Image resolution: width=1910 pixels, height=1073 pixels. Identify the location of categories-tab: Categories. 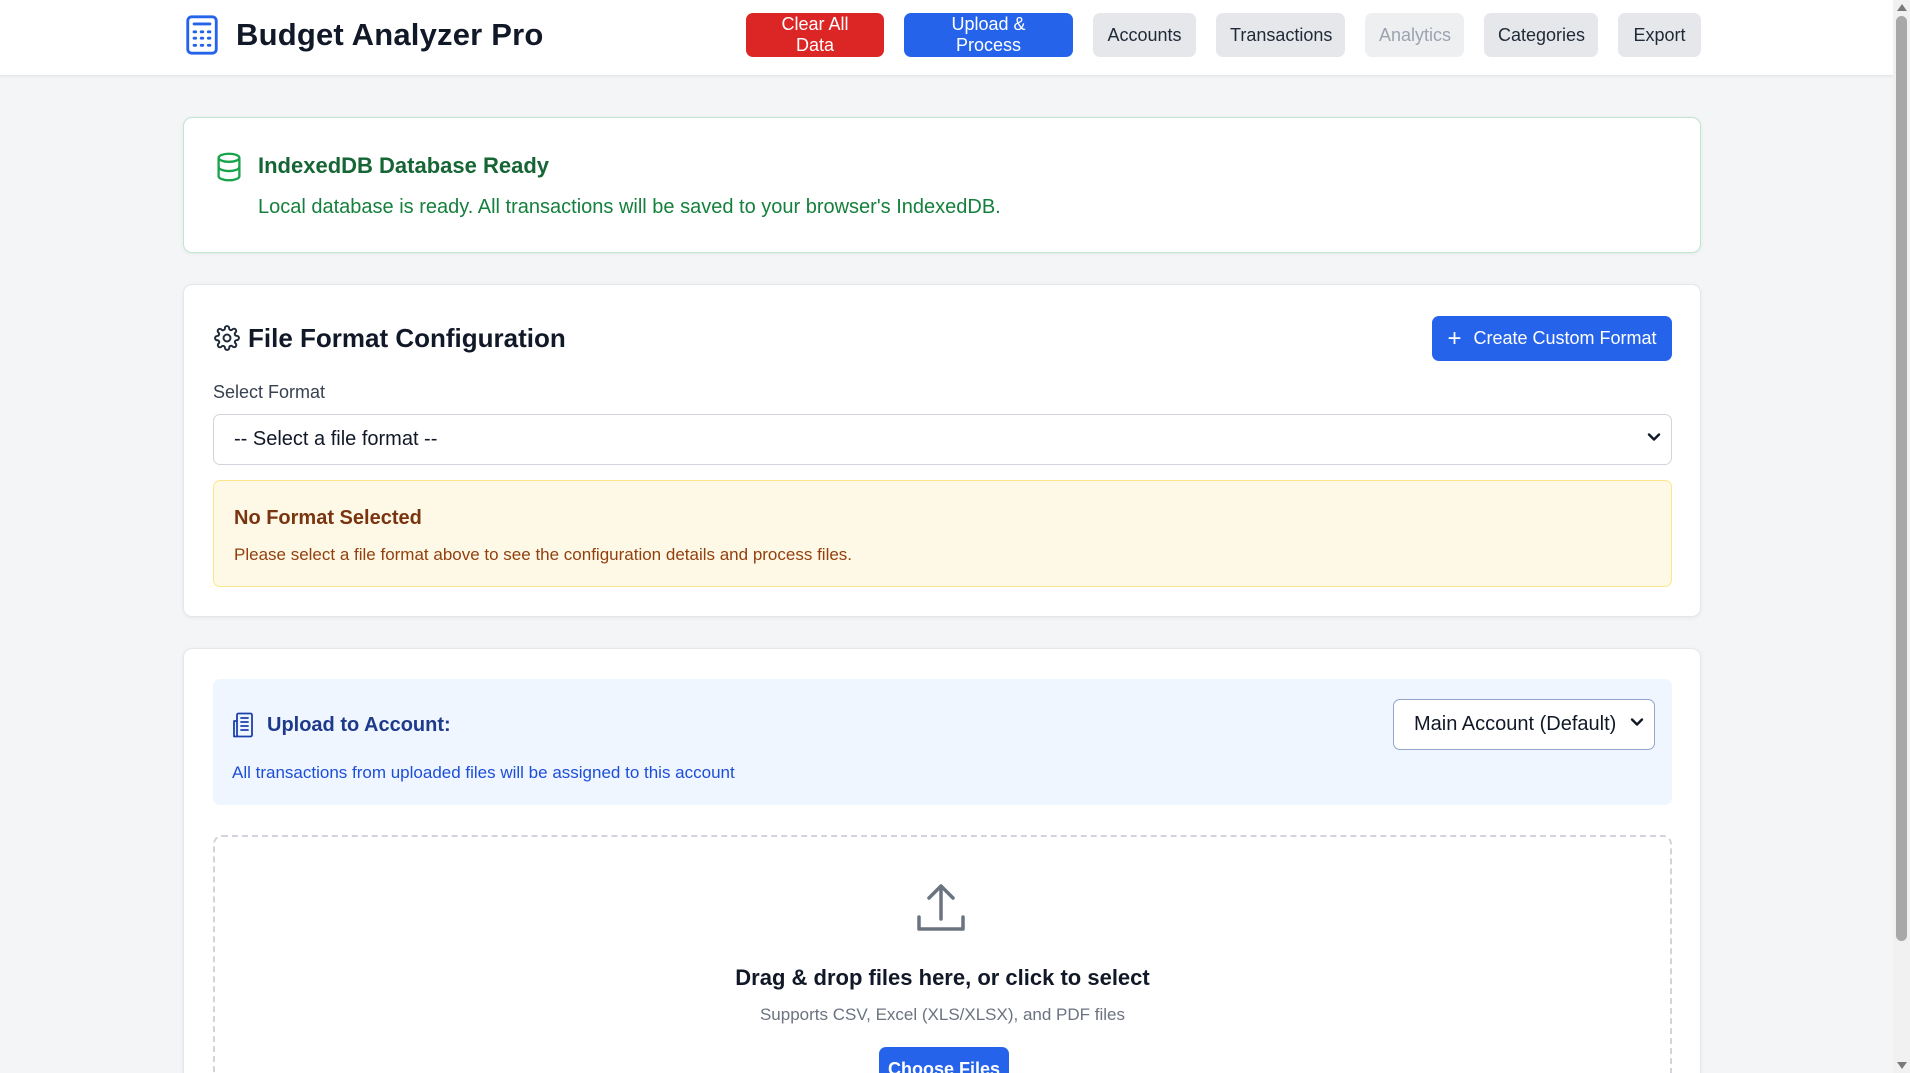
(1541, 35).